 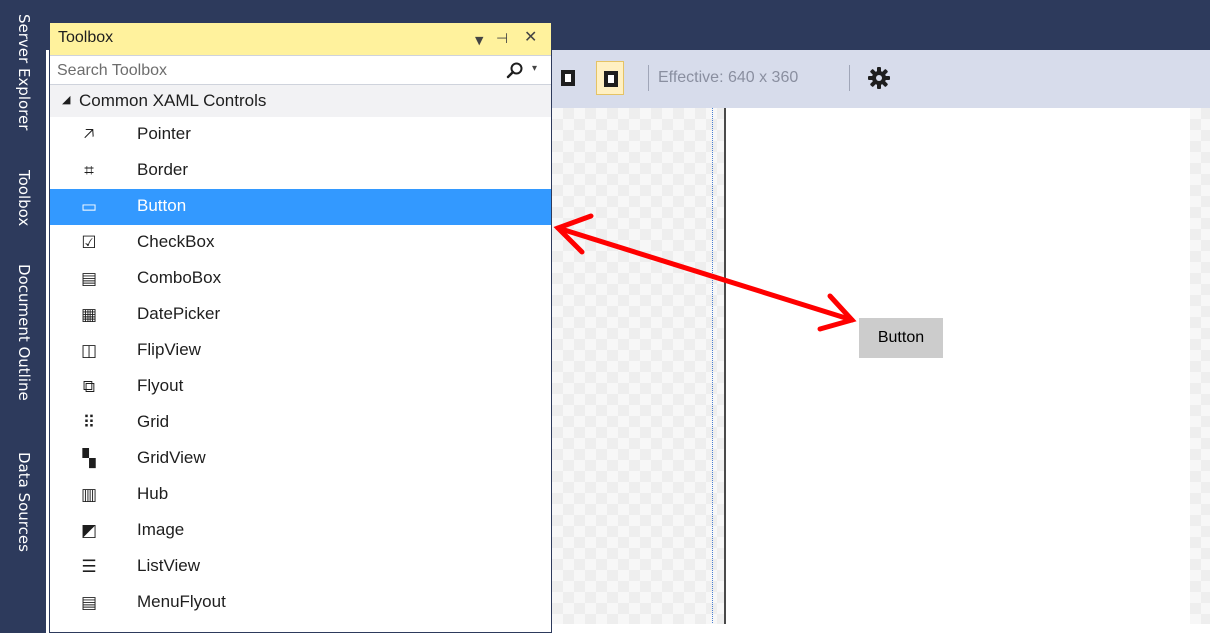 I want to click on toolbox-item-label: Pointer, so click(x=164, y=133).